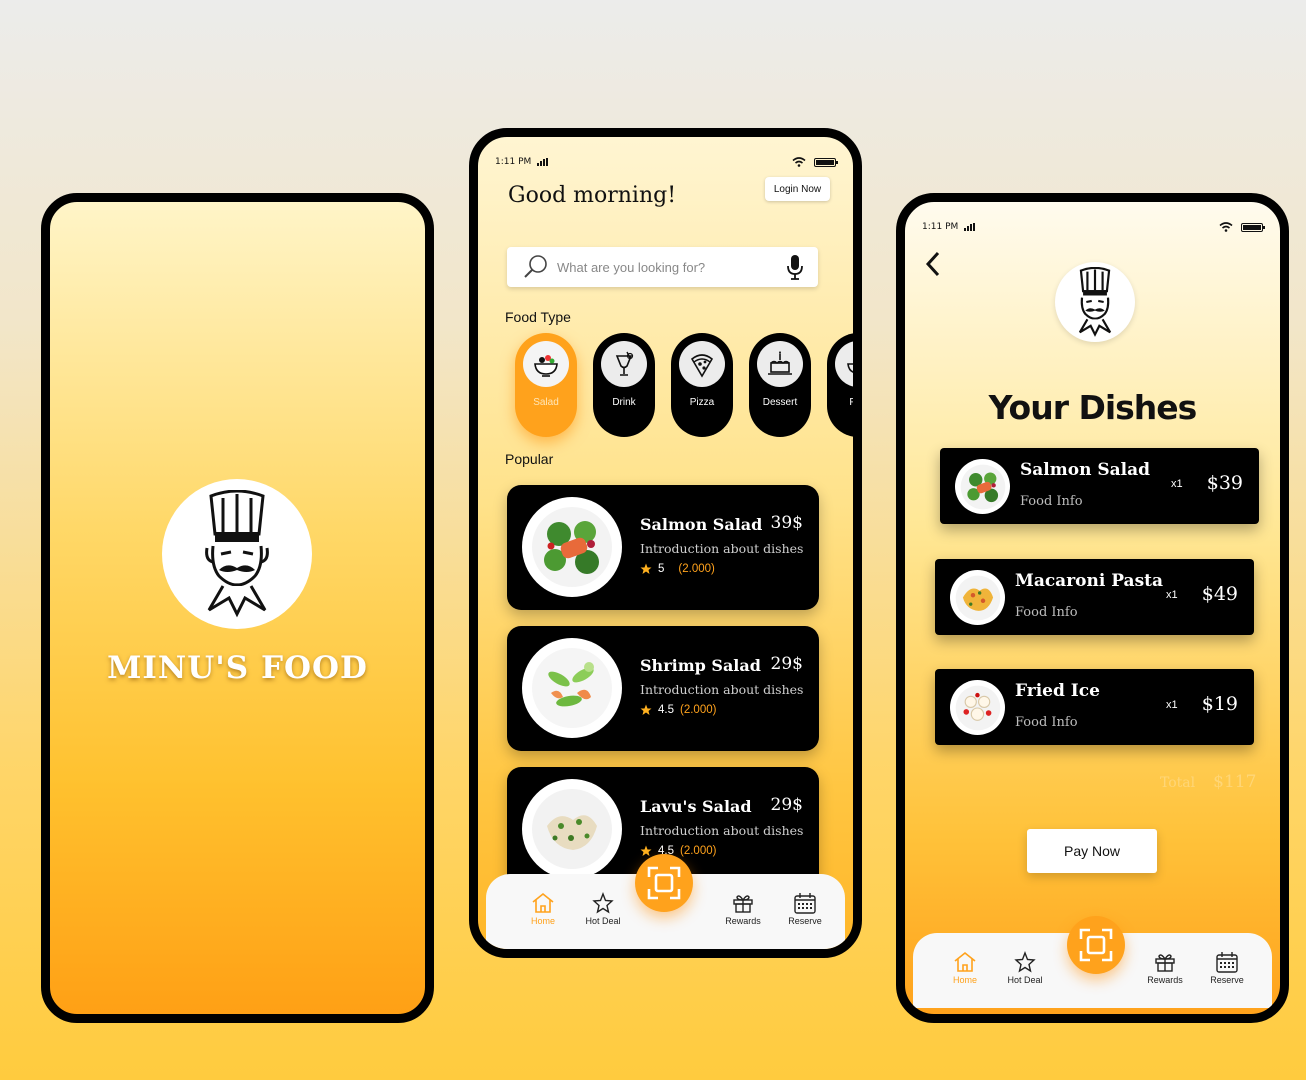 The image size is (1306, 1080). What do you see at coordinates (543, 902) in the screenshot?
I see `home-icon` at bounding box center [543, 902].